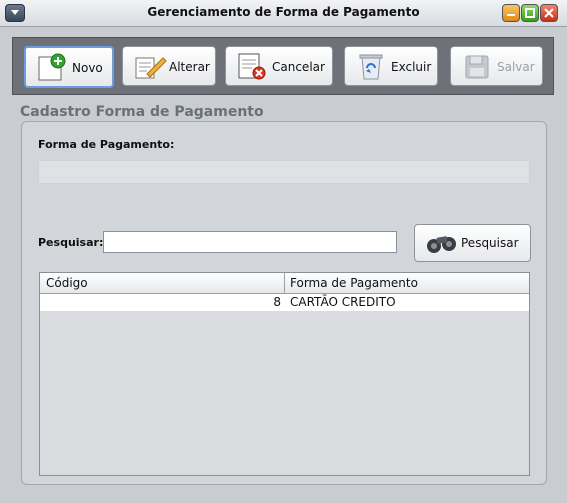 This screenshot has height=503, width=567. I want to click on alterar-button: Alterar, so click(169, 66).